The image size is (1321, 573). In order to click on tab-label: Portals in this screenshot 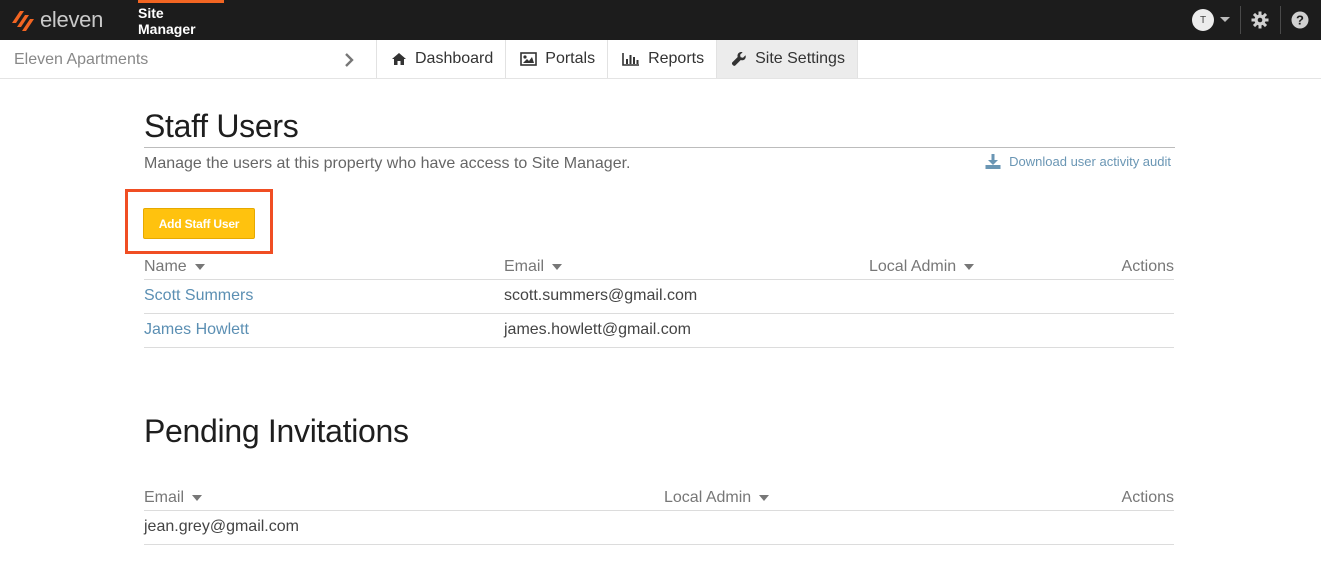, I will do `click(570, 58)`.